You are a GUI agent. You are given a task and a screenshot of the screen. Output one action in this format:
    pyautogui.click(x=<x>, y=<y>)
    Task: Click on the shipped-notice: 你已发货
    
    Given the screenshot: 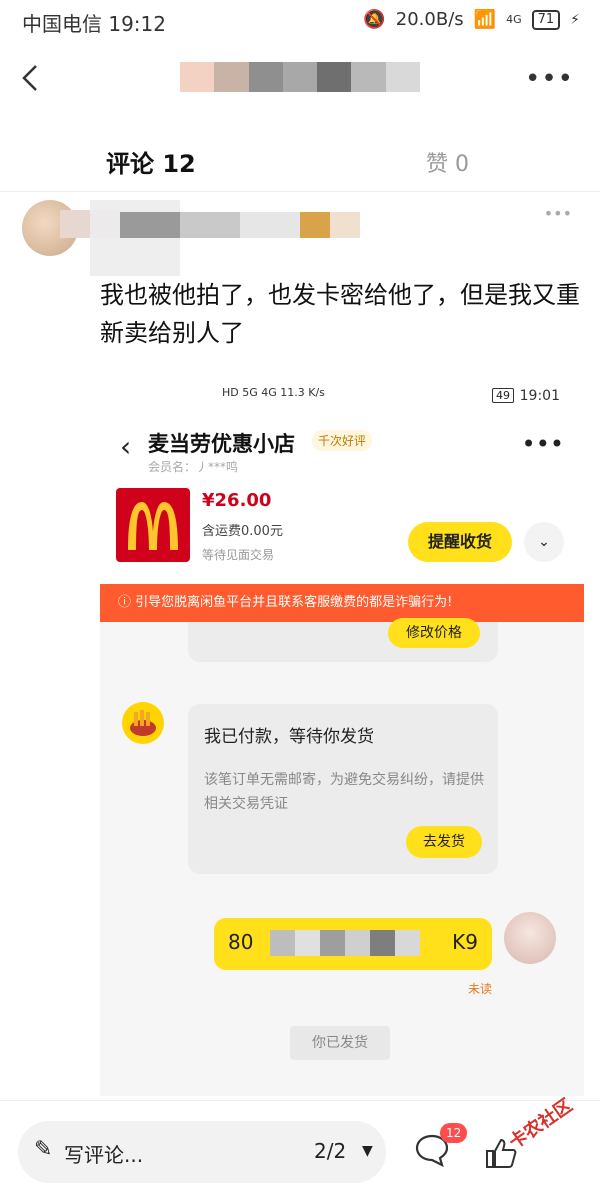 What is the action you would take?
    pyautogui.click(x=340, y=1043)
    